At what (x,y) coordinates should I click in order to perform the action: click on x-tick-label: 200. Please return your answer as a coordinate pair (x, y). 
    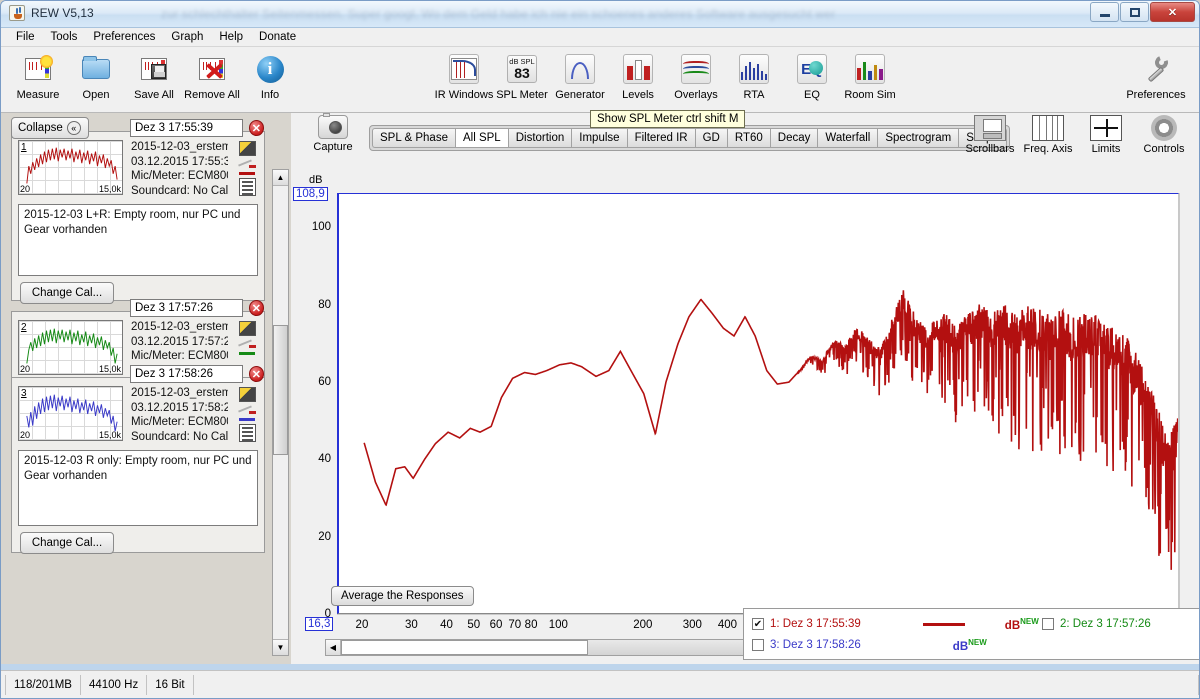
    Looking at the image, I should click on (643, 625).